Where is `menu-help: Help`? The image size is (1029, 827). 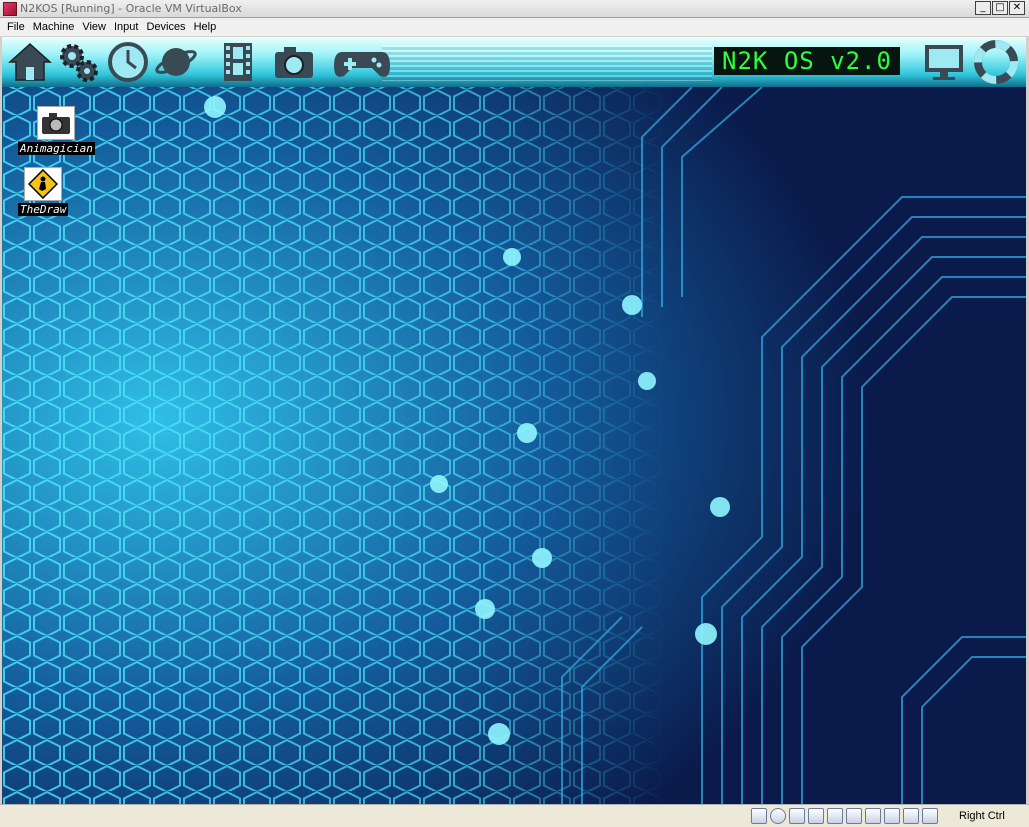
menu-help: Help is located at coordinates (205, 27).